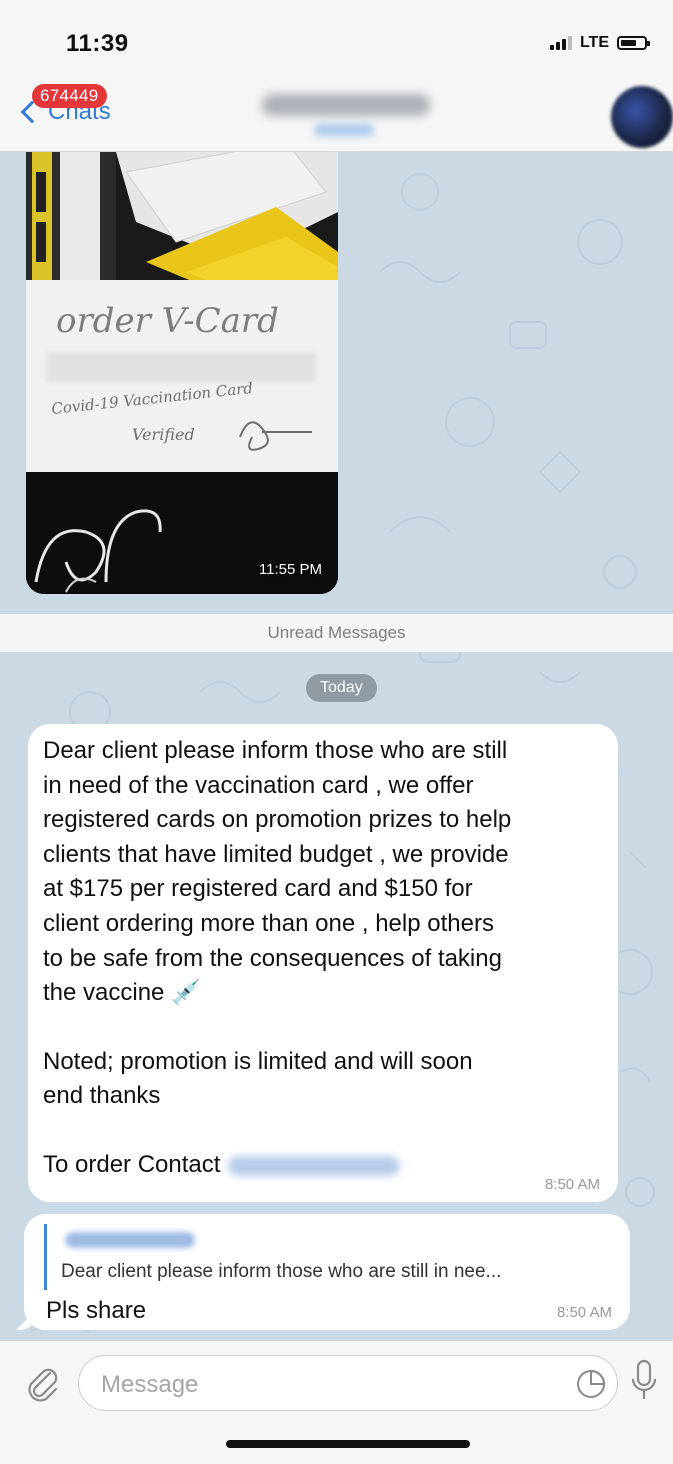 Image resolution: width=673 pixels, height=1464 pixels. I want to click on home-indicator, so click(348, 1444).